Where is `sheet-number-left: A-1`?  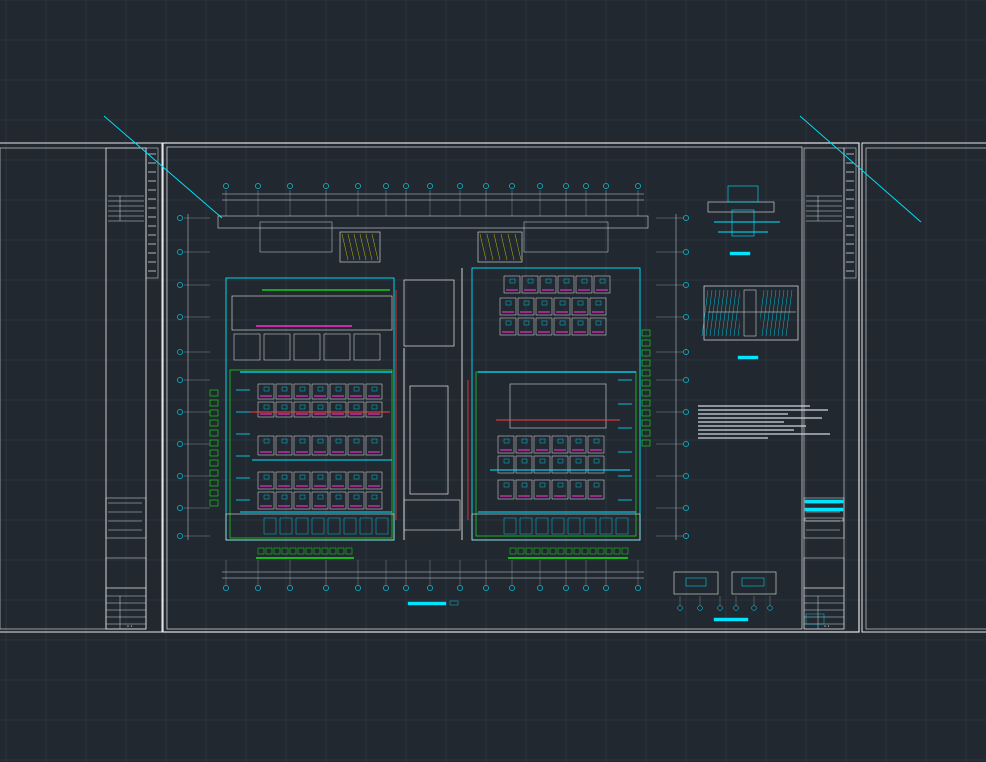
sheet-number-left: A-1 is located at coordinates (130, 626).